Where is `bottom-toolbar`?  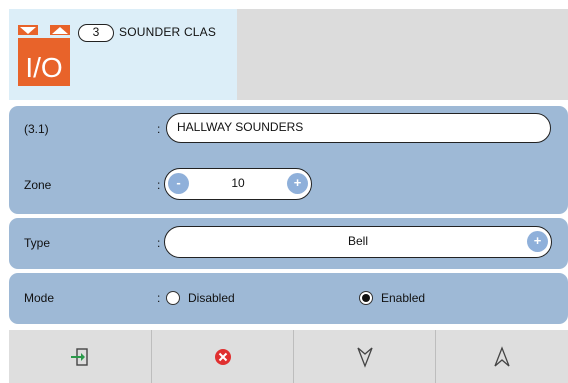 bottom-toolbar is located at coordinates (288, 356).